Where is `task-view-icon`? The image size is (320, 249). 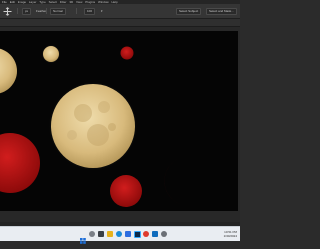
task-view-icon is located at coordinates (101, 234).